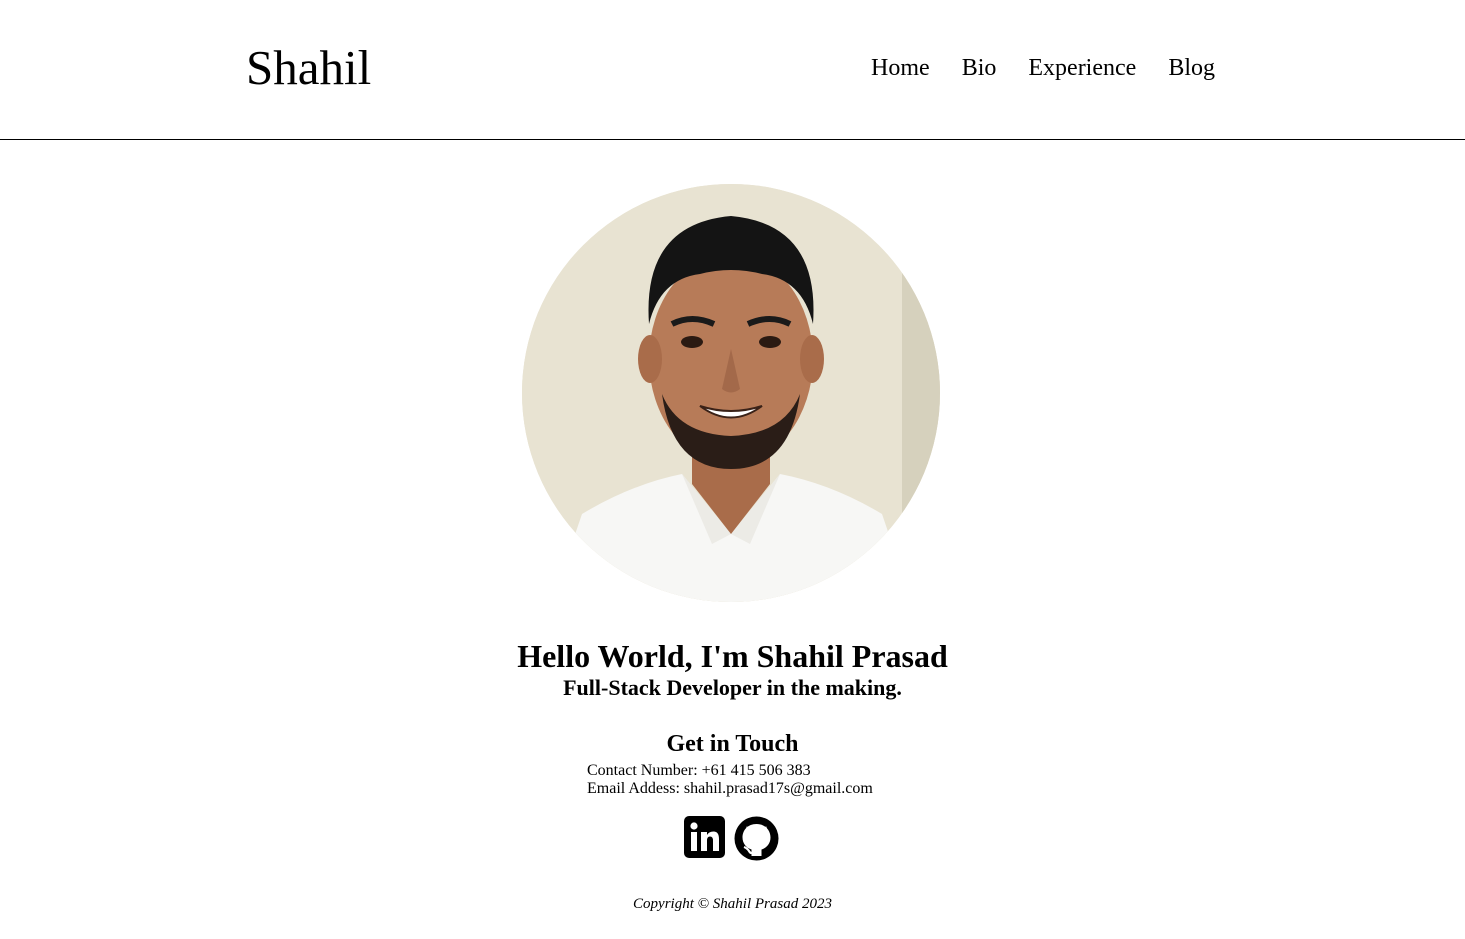  I want to click on linkedin-icon, so click(704, 837).